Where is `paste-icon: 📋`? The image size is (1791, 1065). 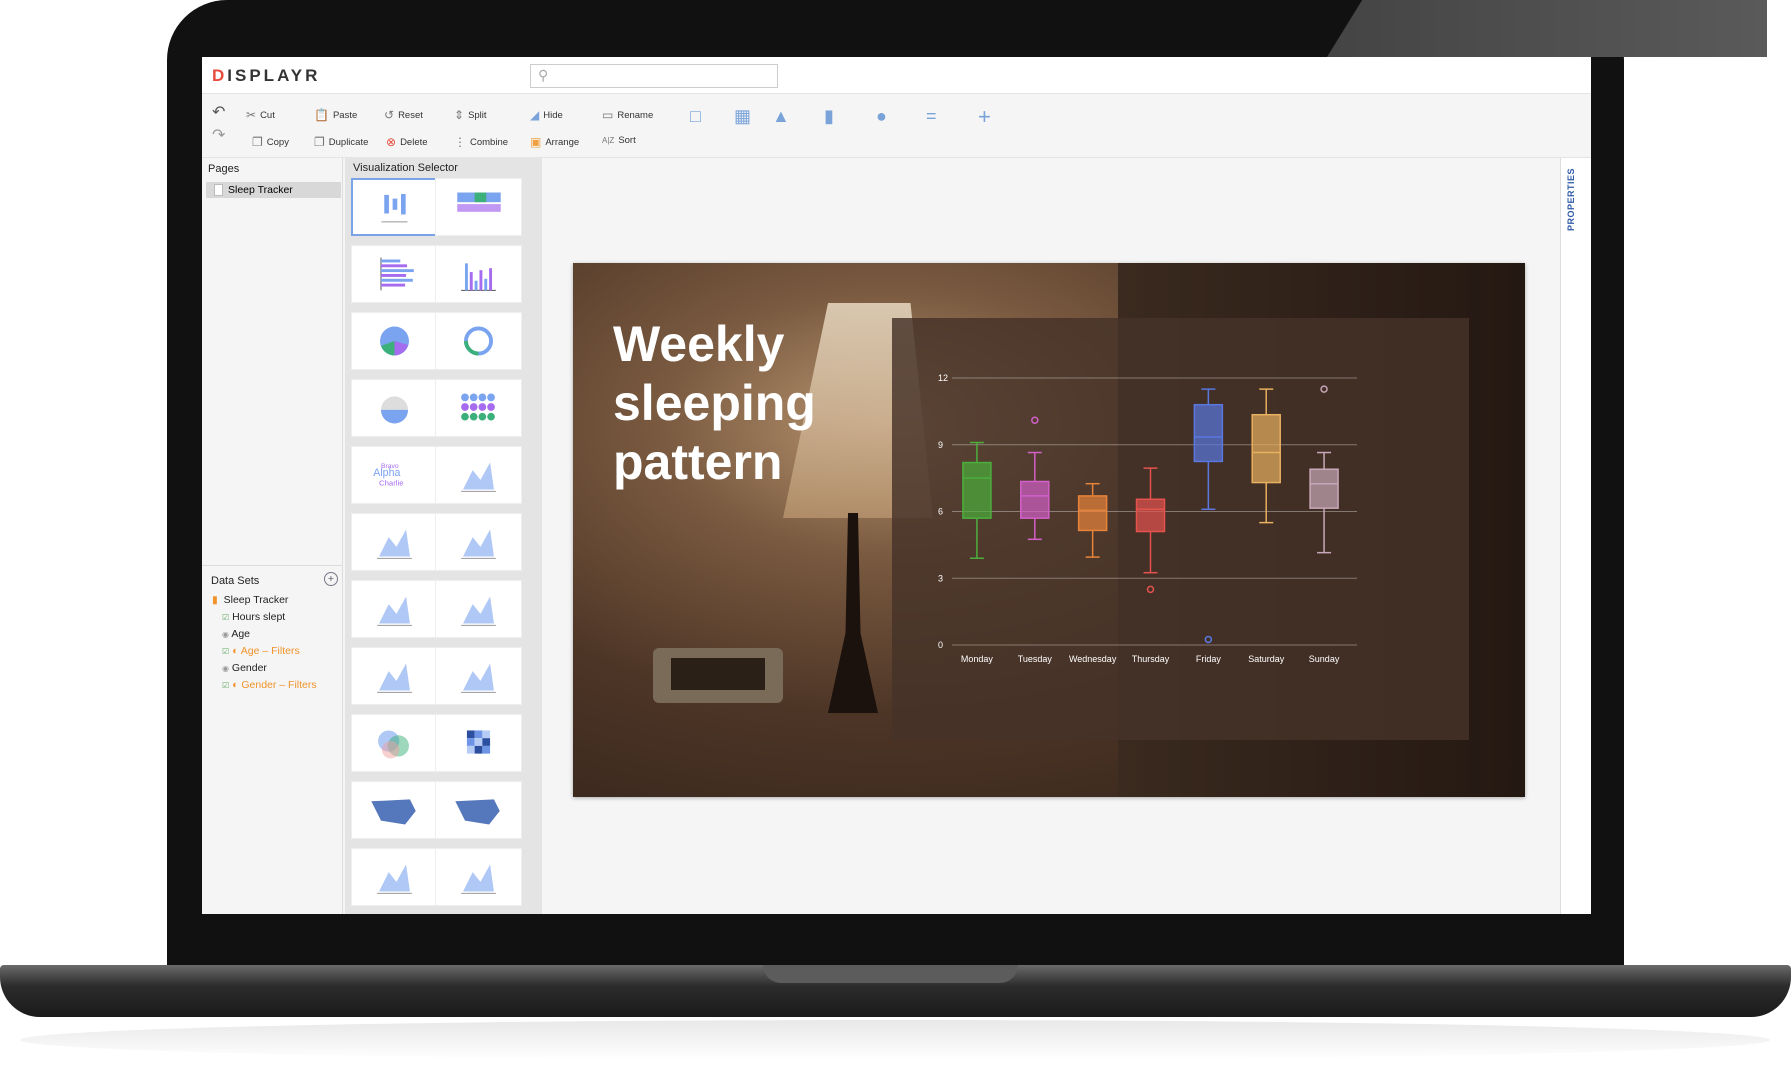 paste-icon: 📋 is located at coordinates (321, 115).